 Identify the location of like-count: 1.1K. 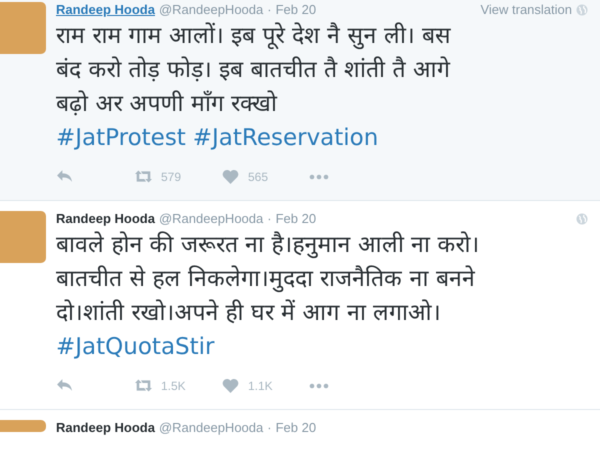
(260, 385).